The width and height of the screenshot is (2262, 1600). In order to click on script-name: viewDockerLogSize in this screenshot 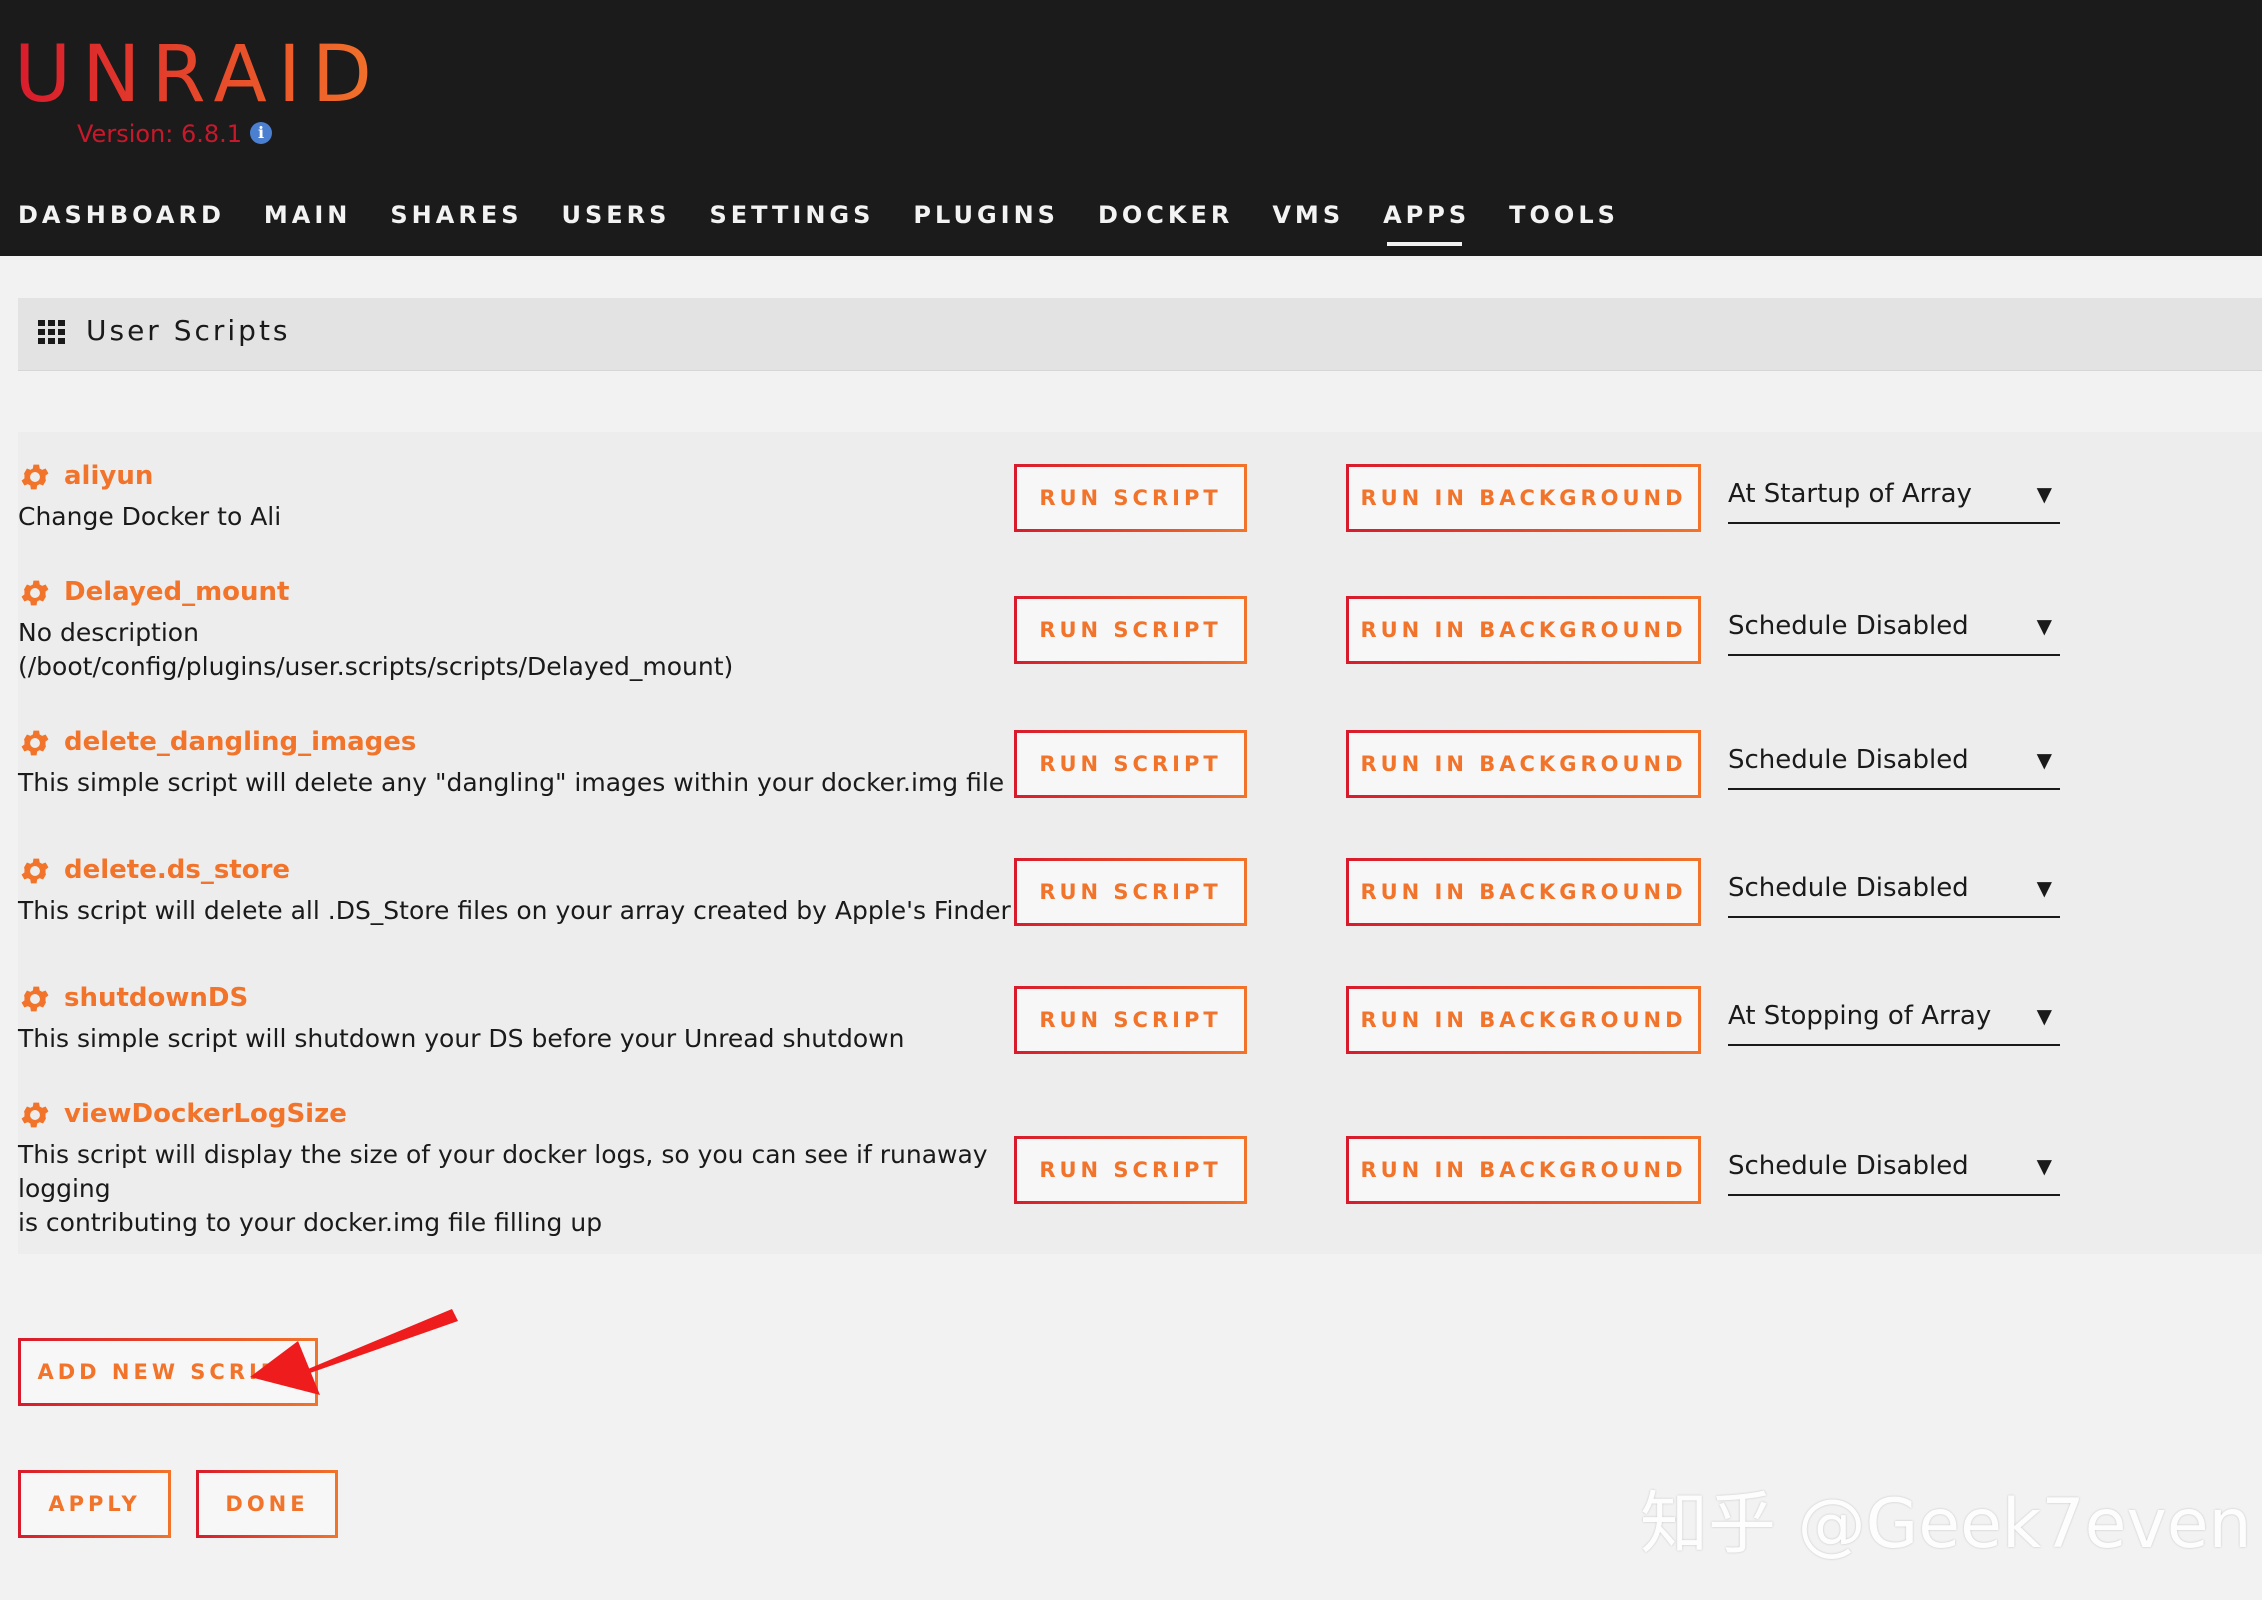, I will do `click(205, 1114)`.